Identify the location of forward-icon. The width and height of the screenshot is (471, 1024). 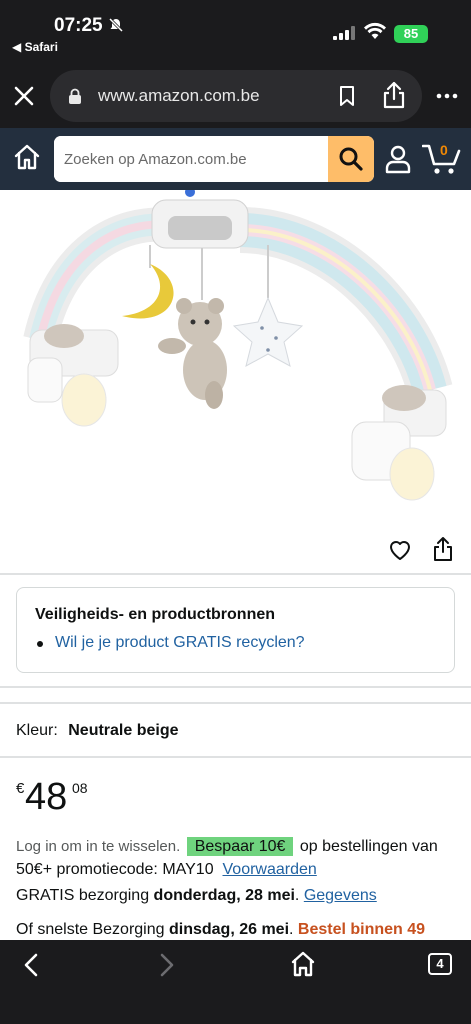
(167, 965).